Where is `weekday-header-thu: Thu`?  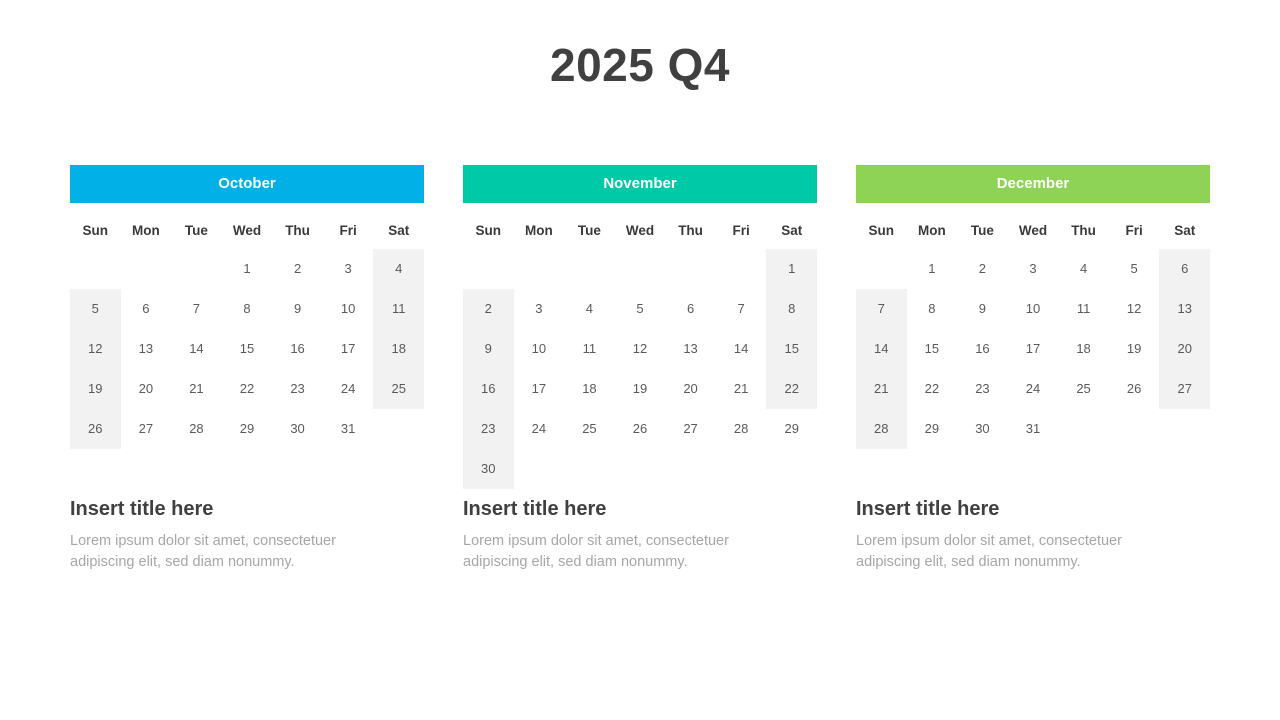
weekday-header-thu: Thu is located at coordinates (297, 230).